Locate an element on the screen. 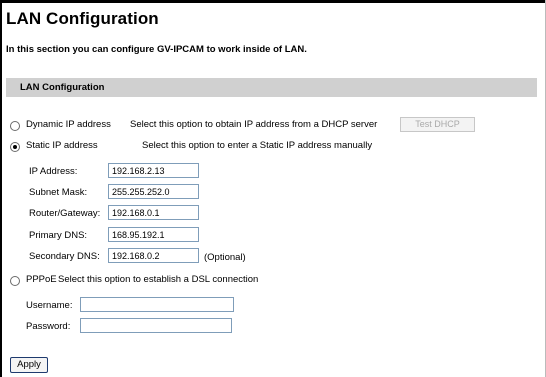 This screenshot has height=377, width=546. router-gateway-label: Router/Gateway: is located at coordinates (65, 213).